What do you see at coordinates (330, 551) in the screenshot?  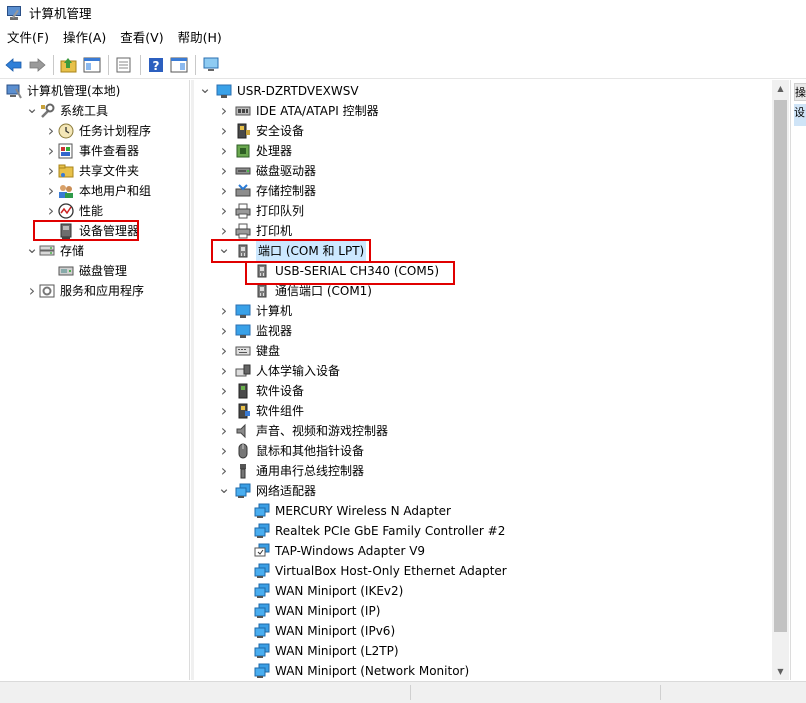 I see `device-tree-item: TAP-Windows Adapter V9` at bounding box center [330, 551].